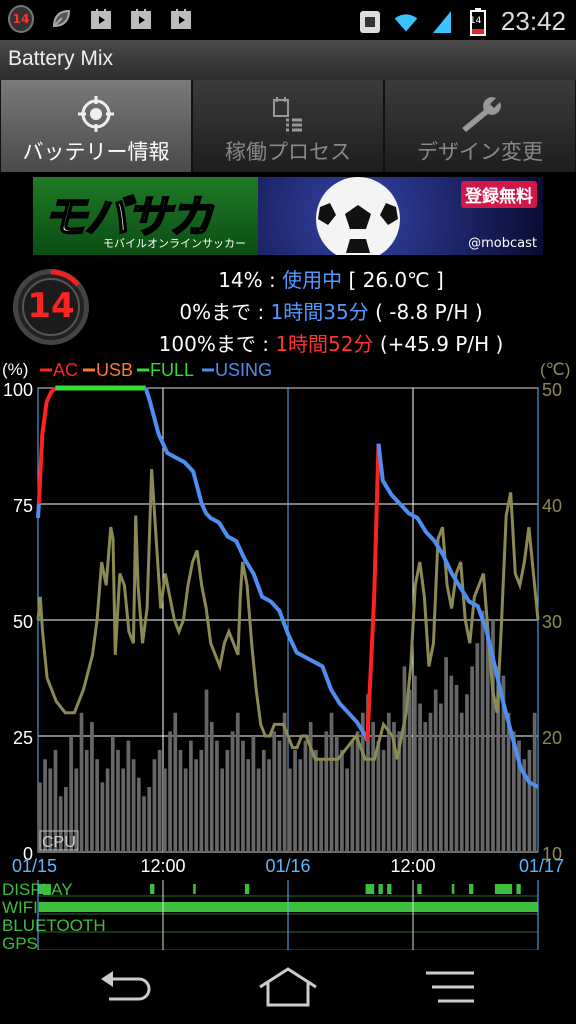  What do you see at coordinates (400, 216) in the screenshot?
I see `ad-image-area: 登録無料 @mobcast` at bounding box center [400, 216].